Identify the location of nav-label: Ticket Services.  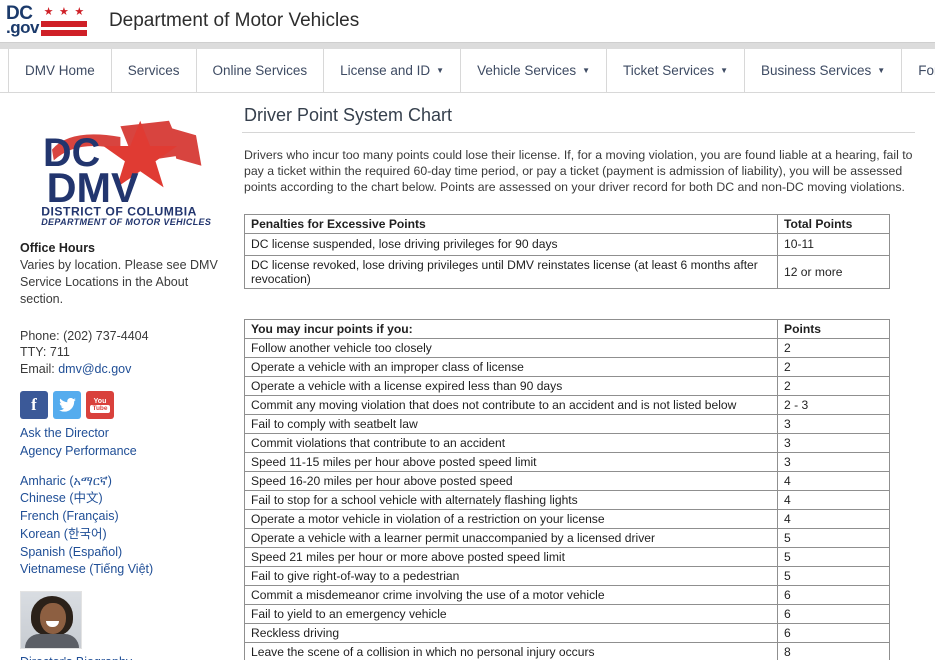
(669, 70).